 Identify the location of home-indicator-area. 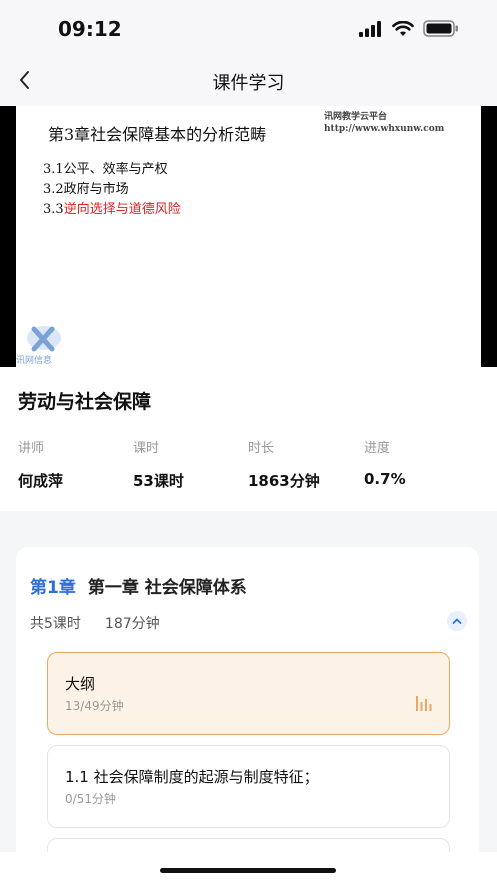
(248, 867).